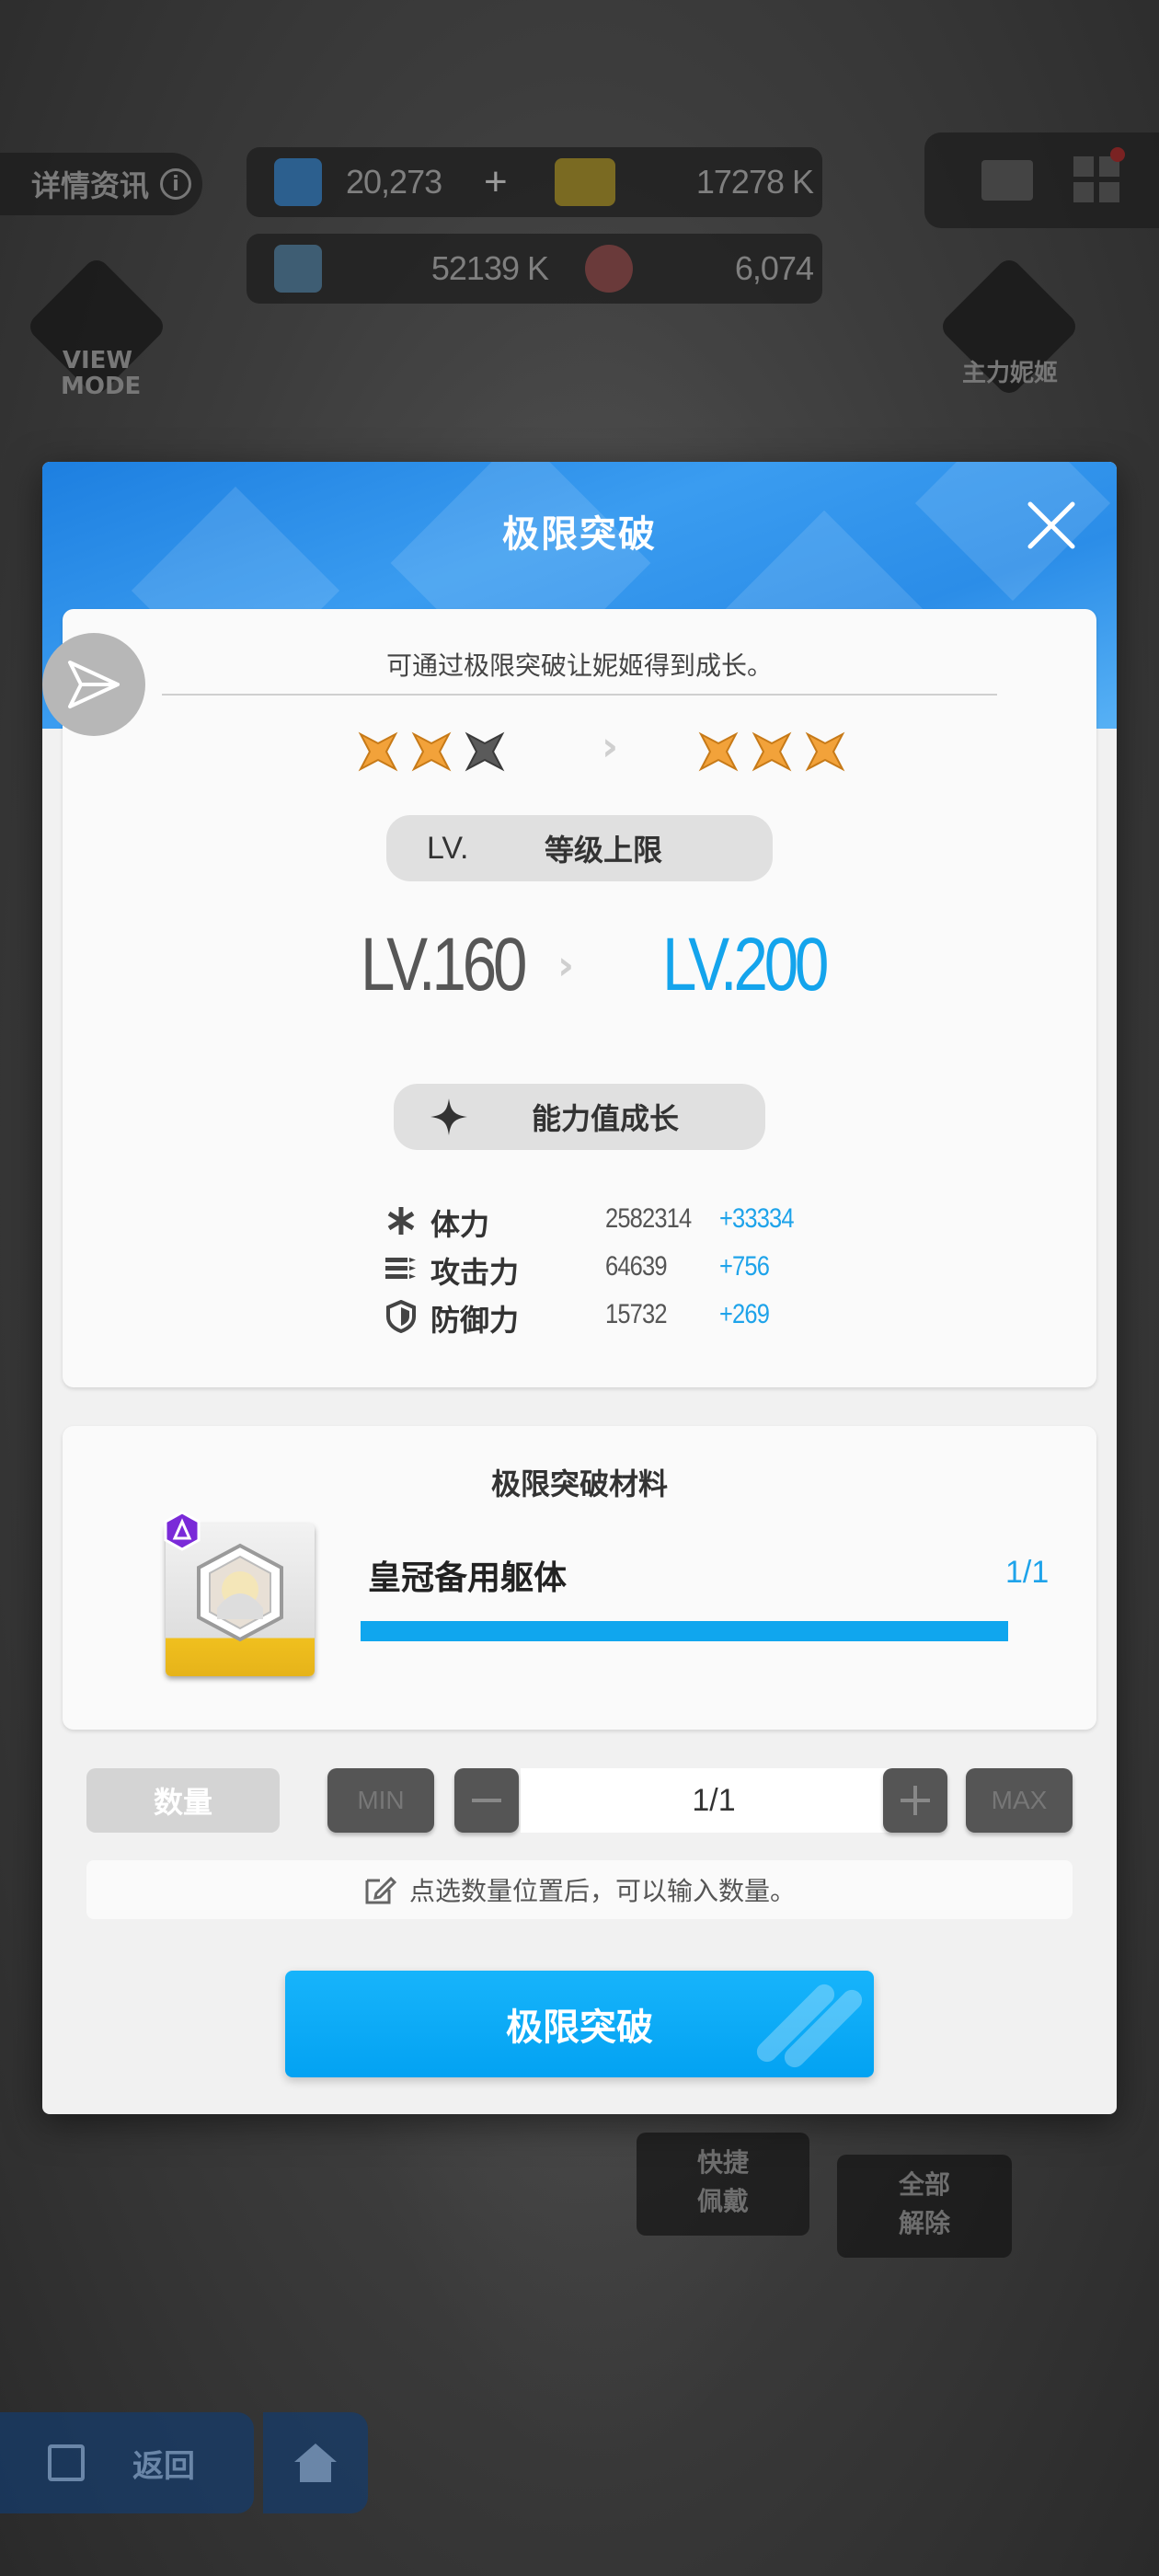 This screenshot has width=1159, height=2576. Describe the element at coordinates (579, 534) in the screenshot. I see `dialog-title: 极限突破` at that location.